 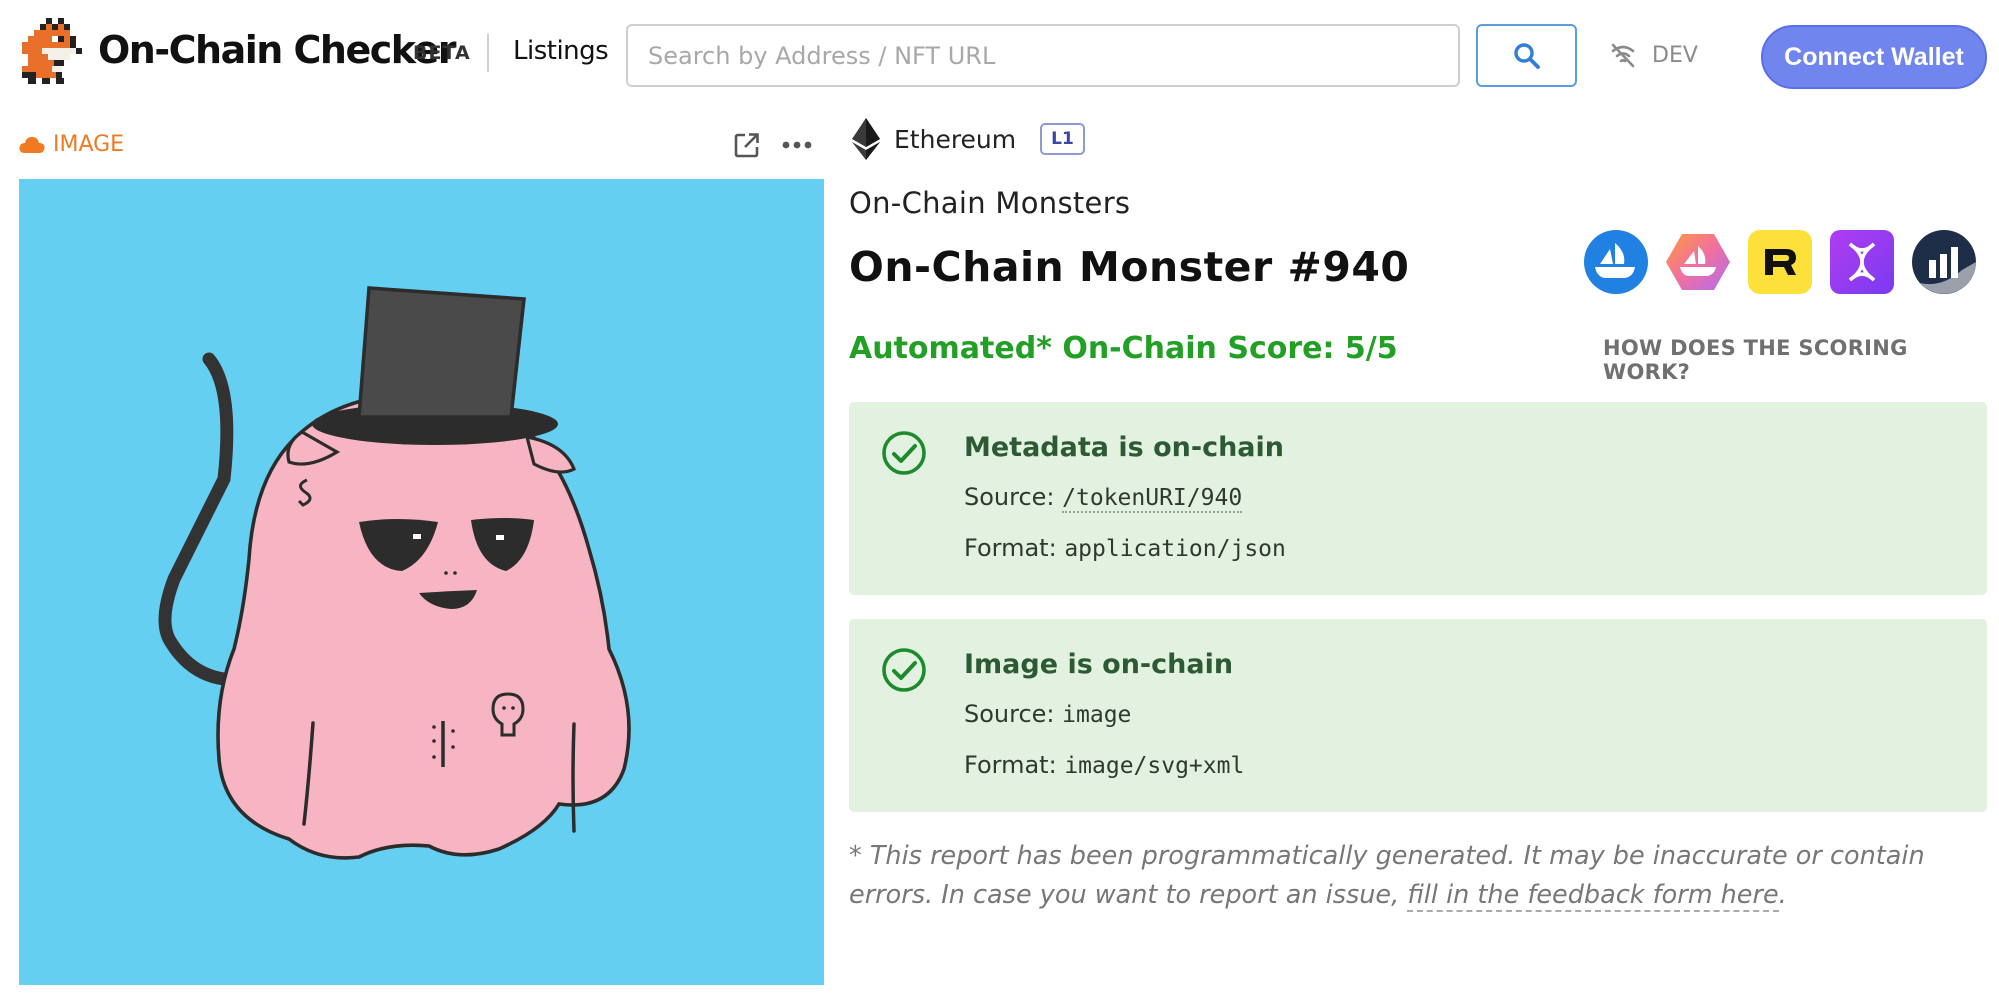 What do you see at coordinates (1123, 348) in the screenshot?
I see `on-chain-score: Automated* On-Chain Score: 5/5` at bounding box center [1123, 348].